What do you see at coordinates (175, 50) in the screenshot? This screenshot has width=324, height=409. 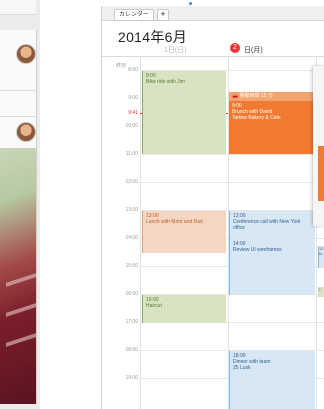 I see `day-header-1: 1日(日)` at bounding box center [175, 50].